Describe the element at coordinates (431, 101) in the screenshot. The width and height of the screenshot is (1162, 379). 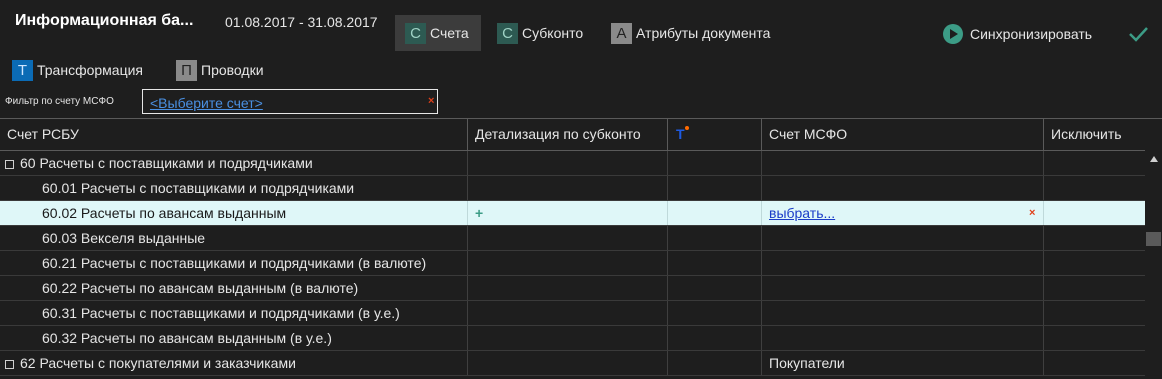
I see `clear-filter-icon: ×` at that location.